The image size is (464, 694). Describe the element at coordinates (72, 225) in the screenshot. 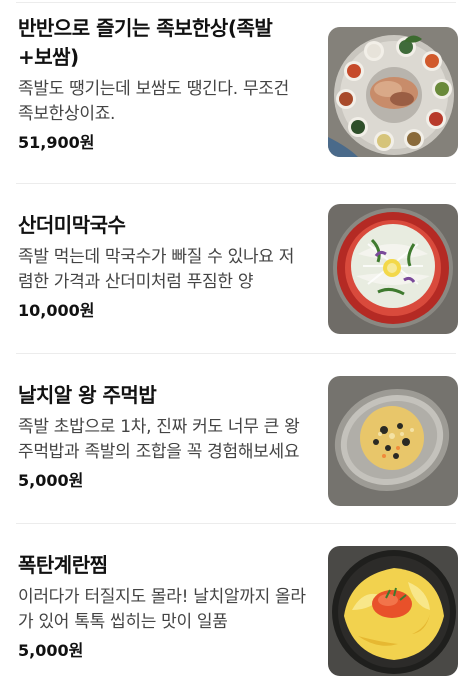

I see `menu-item-name: 산더미막국수` at that location.